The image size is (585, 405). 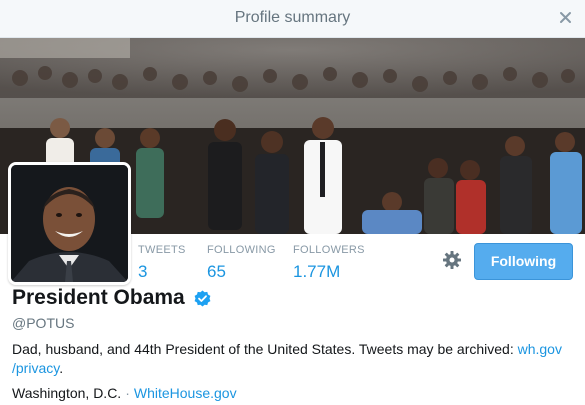 What do you see at coordinates (216, 271) in the screenshot?
I see `stat-following-value: 65` at bounding box center [216, 271].